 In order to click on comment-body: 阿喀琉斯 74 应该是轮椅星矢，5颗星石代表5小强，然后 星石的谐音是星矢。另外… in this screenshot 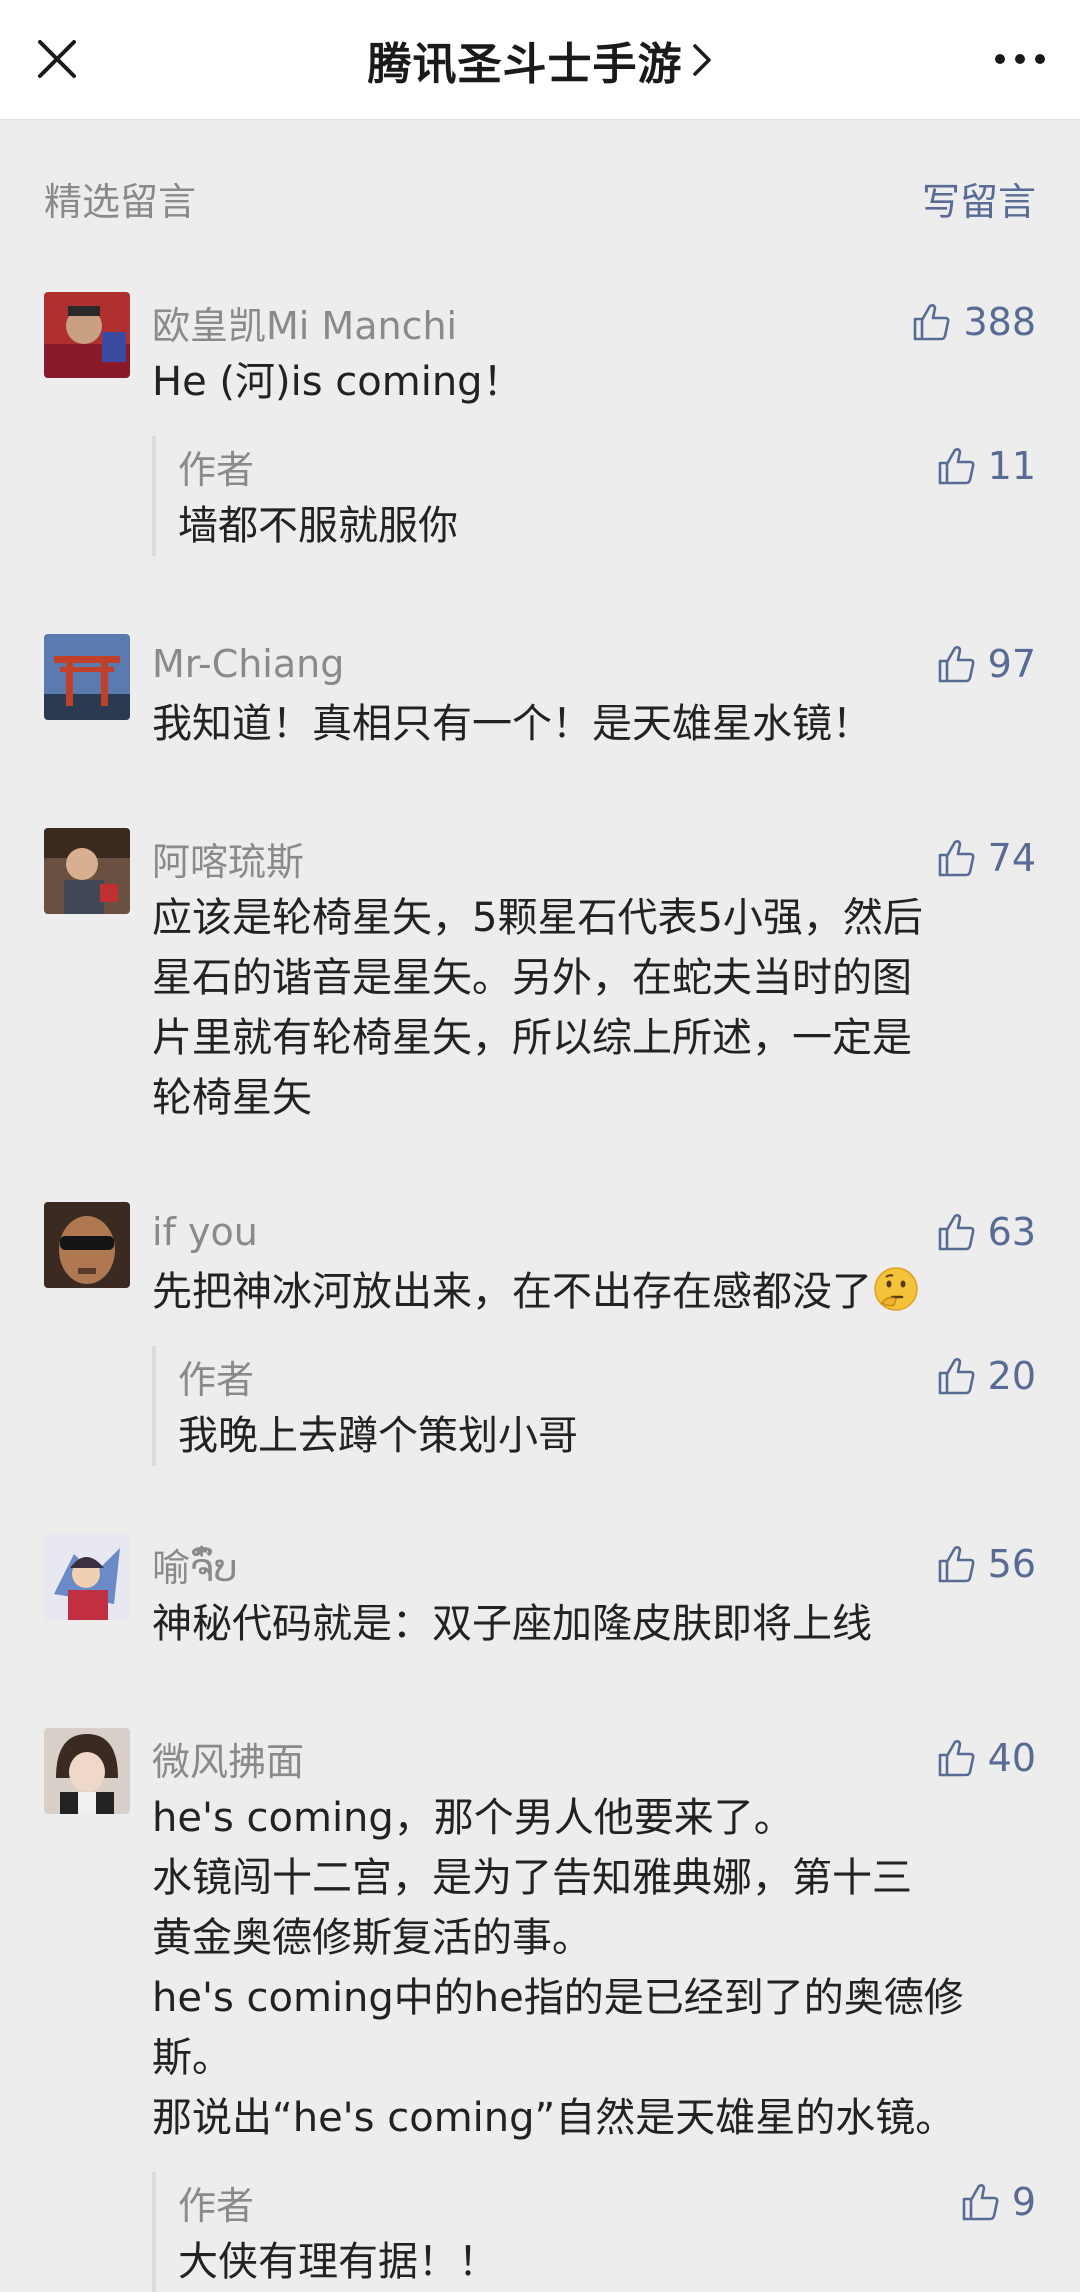, I will do `click(594, 978)`.